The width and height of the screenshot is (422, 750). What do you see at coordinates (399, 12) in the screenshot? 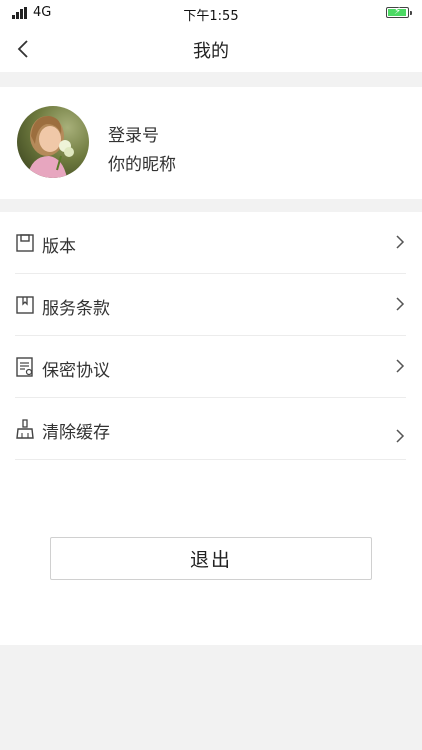
I see `battery-icon: ⚡` at bounding box center [399, 12].